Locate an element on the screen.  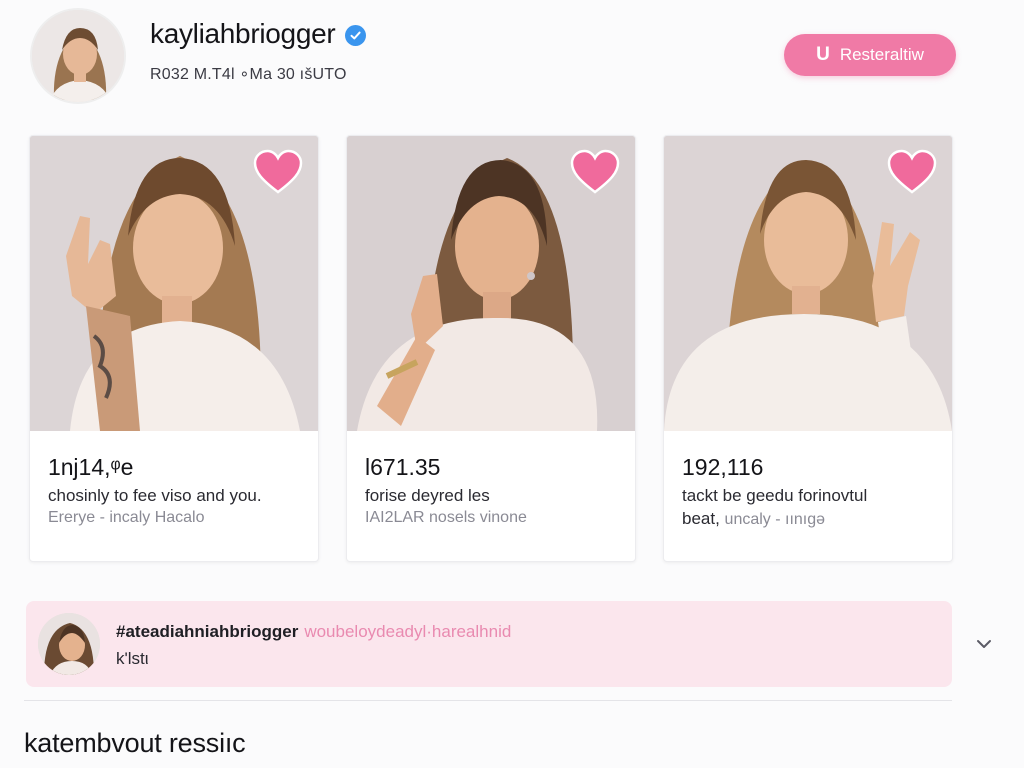
post-caption: forise deyred les is located at coordinates (427, 495).